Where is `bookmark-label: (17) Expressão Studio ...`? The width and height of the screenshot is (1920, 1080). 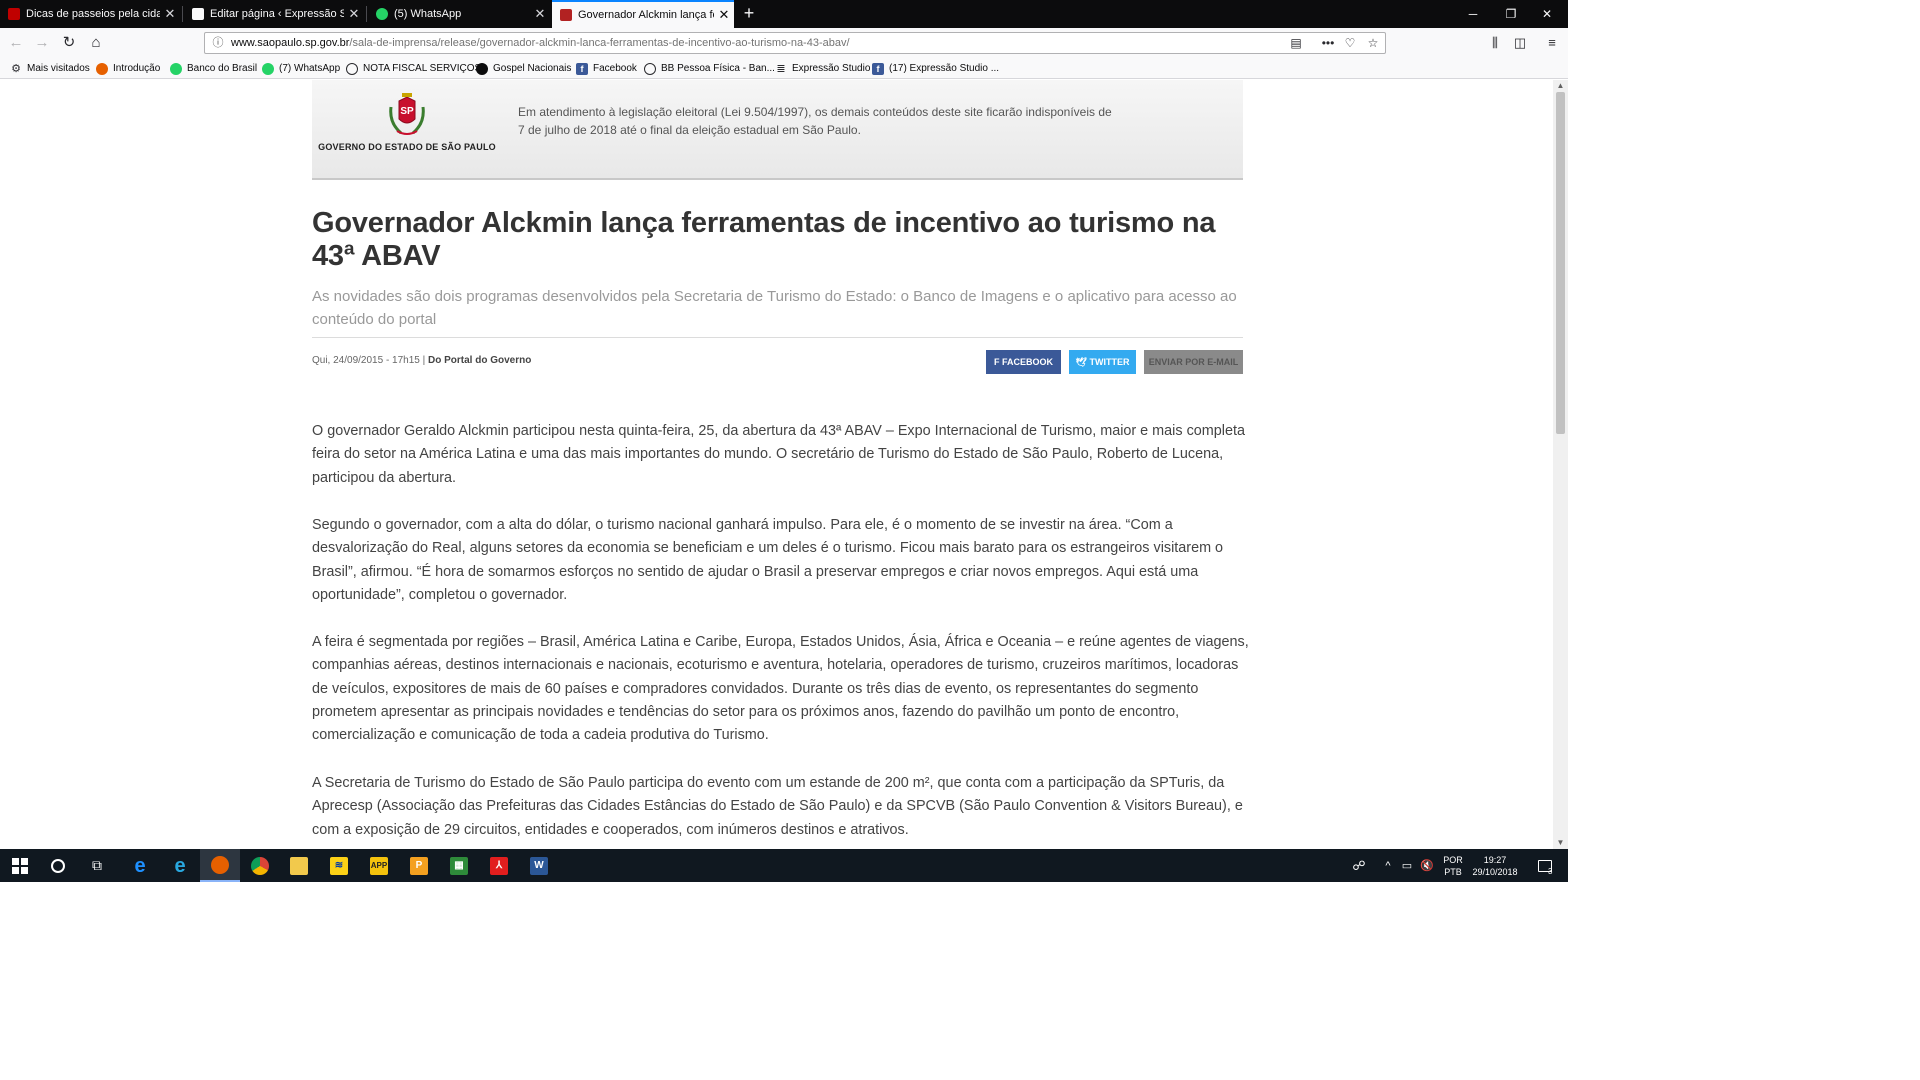
bookmark-label: (17) Expressão Studio ... is located at coordinates (944, 68).